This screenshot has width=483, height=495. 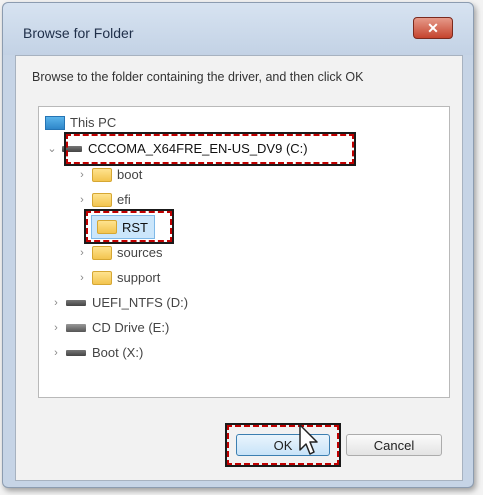 I want to click on mouse-pointer-icon, so click(x=308, y=439).